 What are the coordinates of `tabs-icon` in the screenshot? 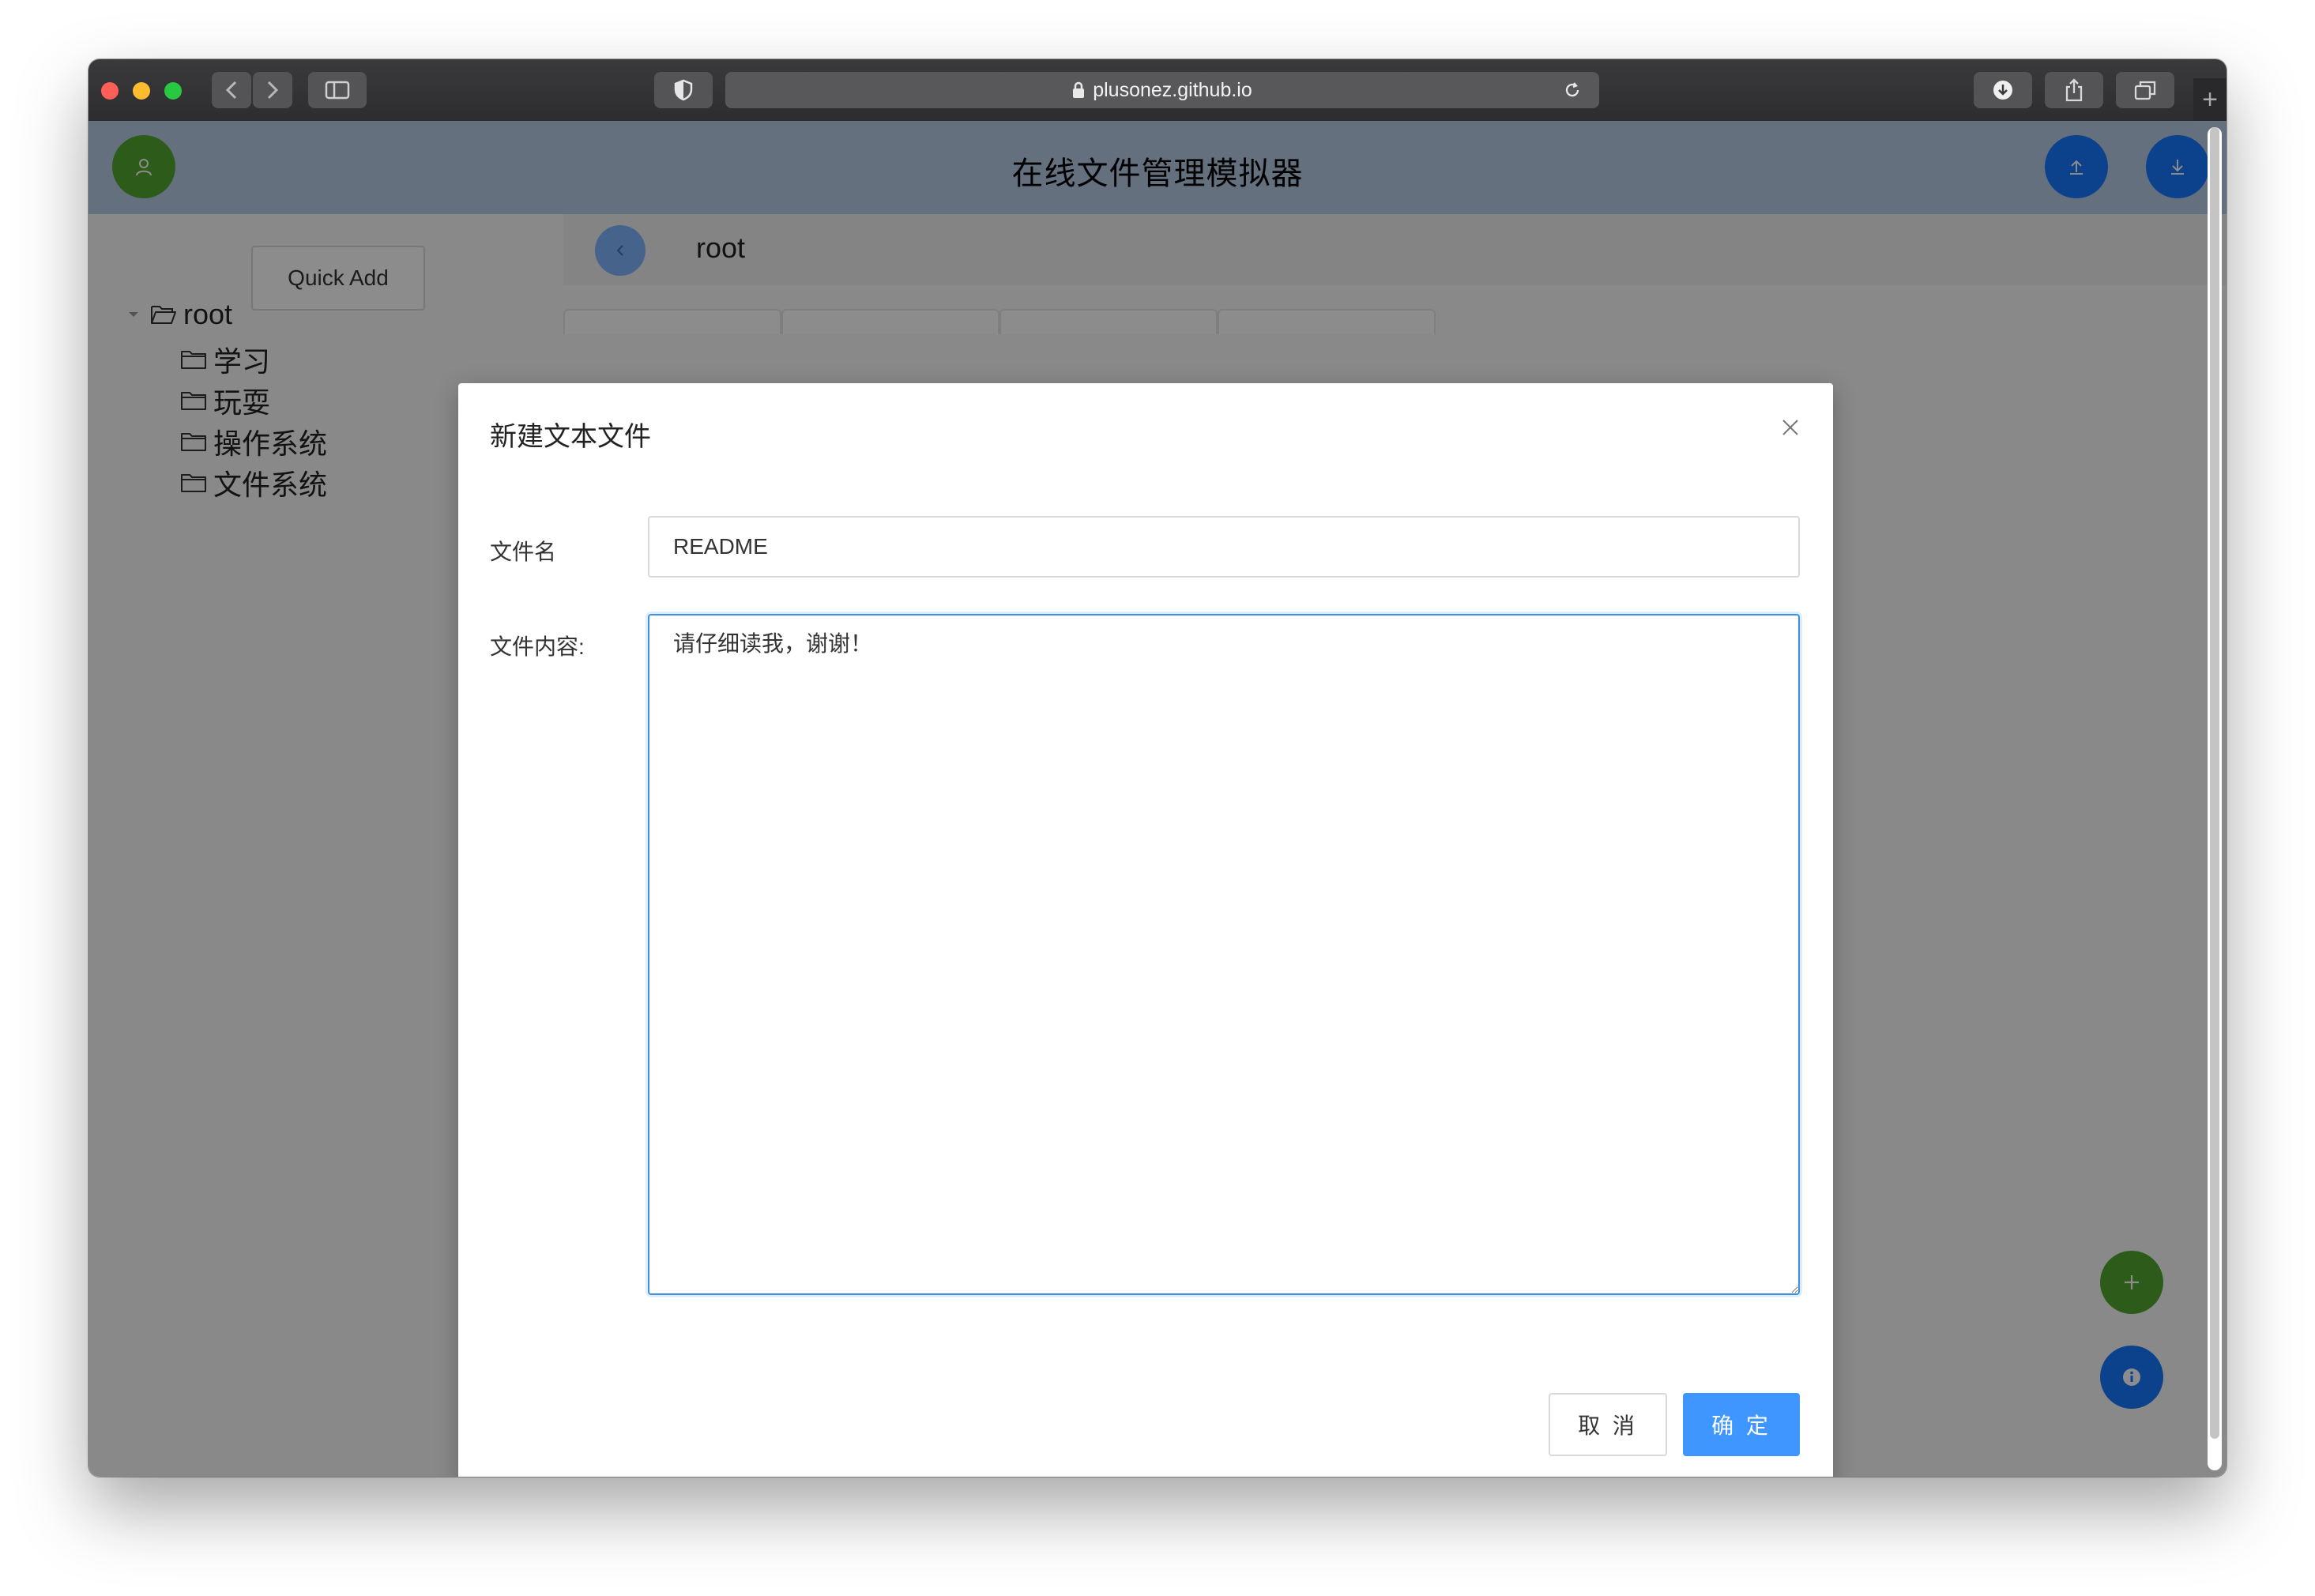 It's located at (2145, 91).